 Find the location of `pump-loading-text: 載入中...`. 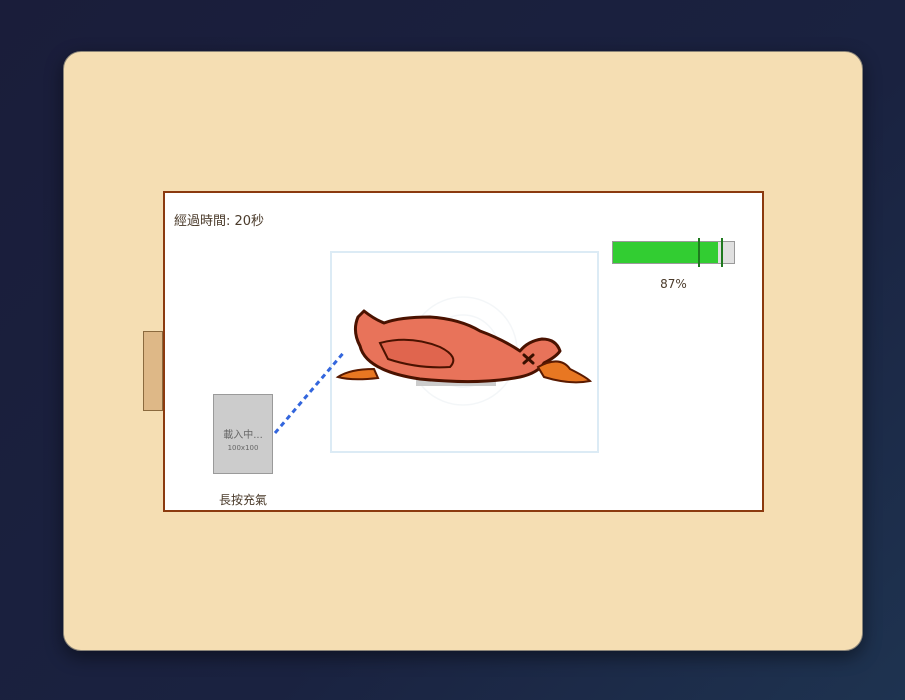

pump-loading-text: 載入中... is located at coordinates (243, 435).